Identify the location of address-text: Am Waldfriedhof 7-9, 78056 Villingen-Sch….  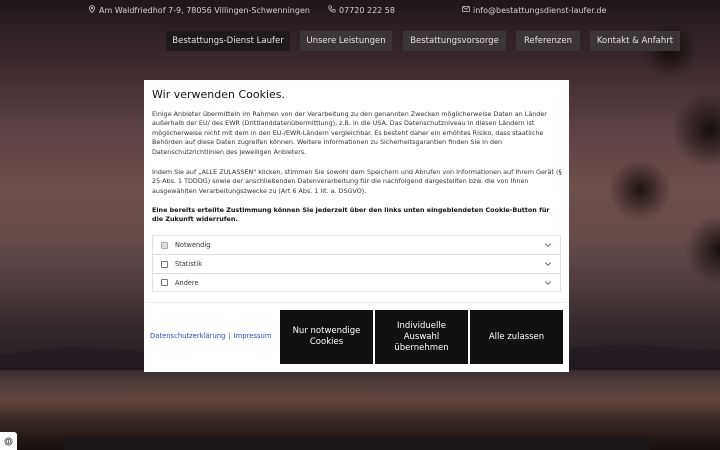
(204, 10).